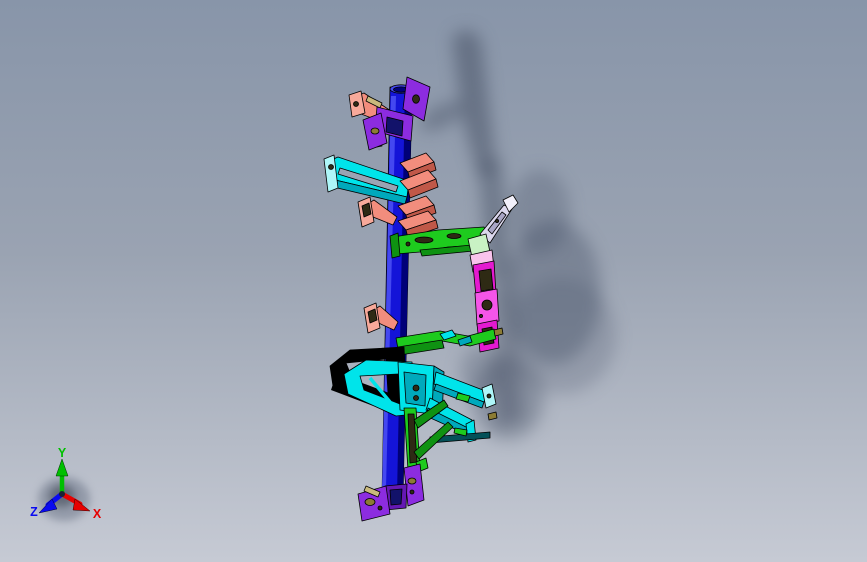 The height and width of the screenshot is (562, 867). I want to click on axis-z-label: Z, so click(34, 512).